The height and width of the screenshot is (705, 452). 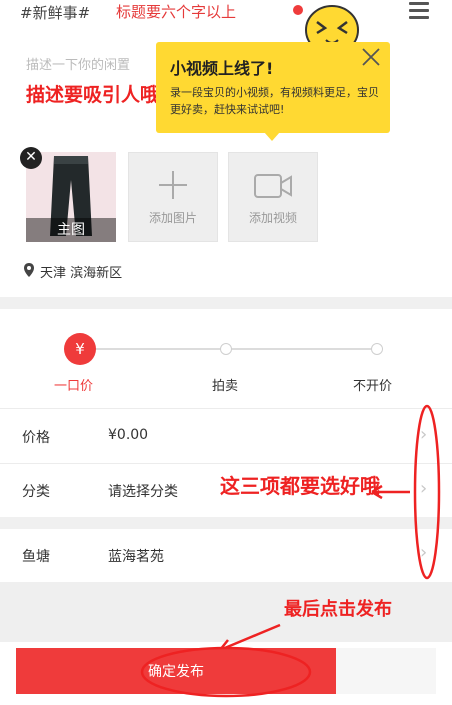 I want to click on publish-bar-right, so click(x=386, y=671).